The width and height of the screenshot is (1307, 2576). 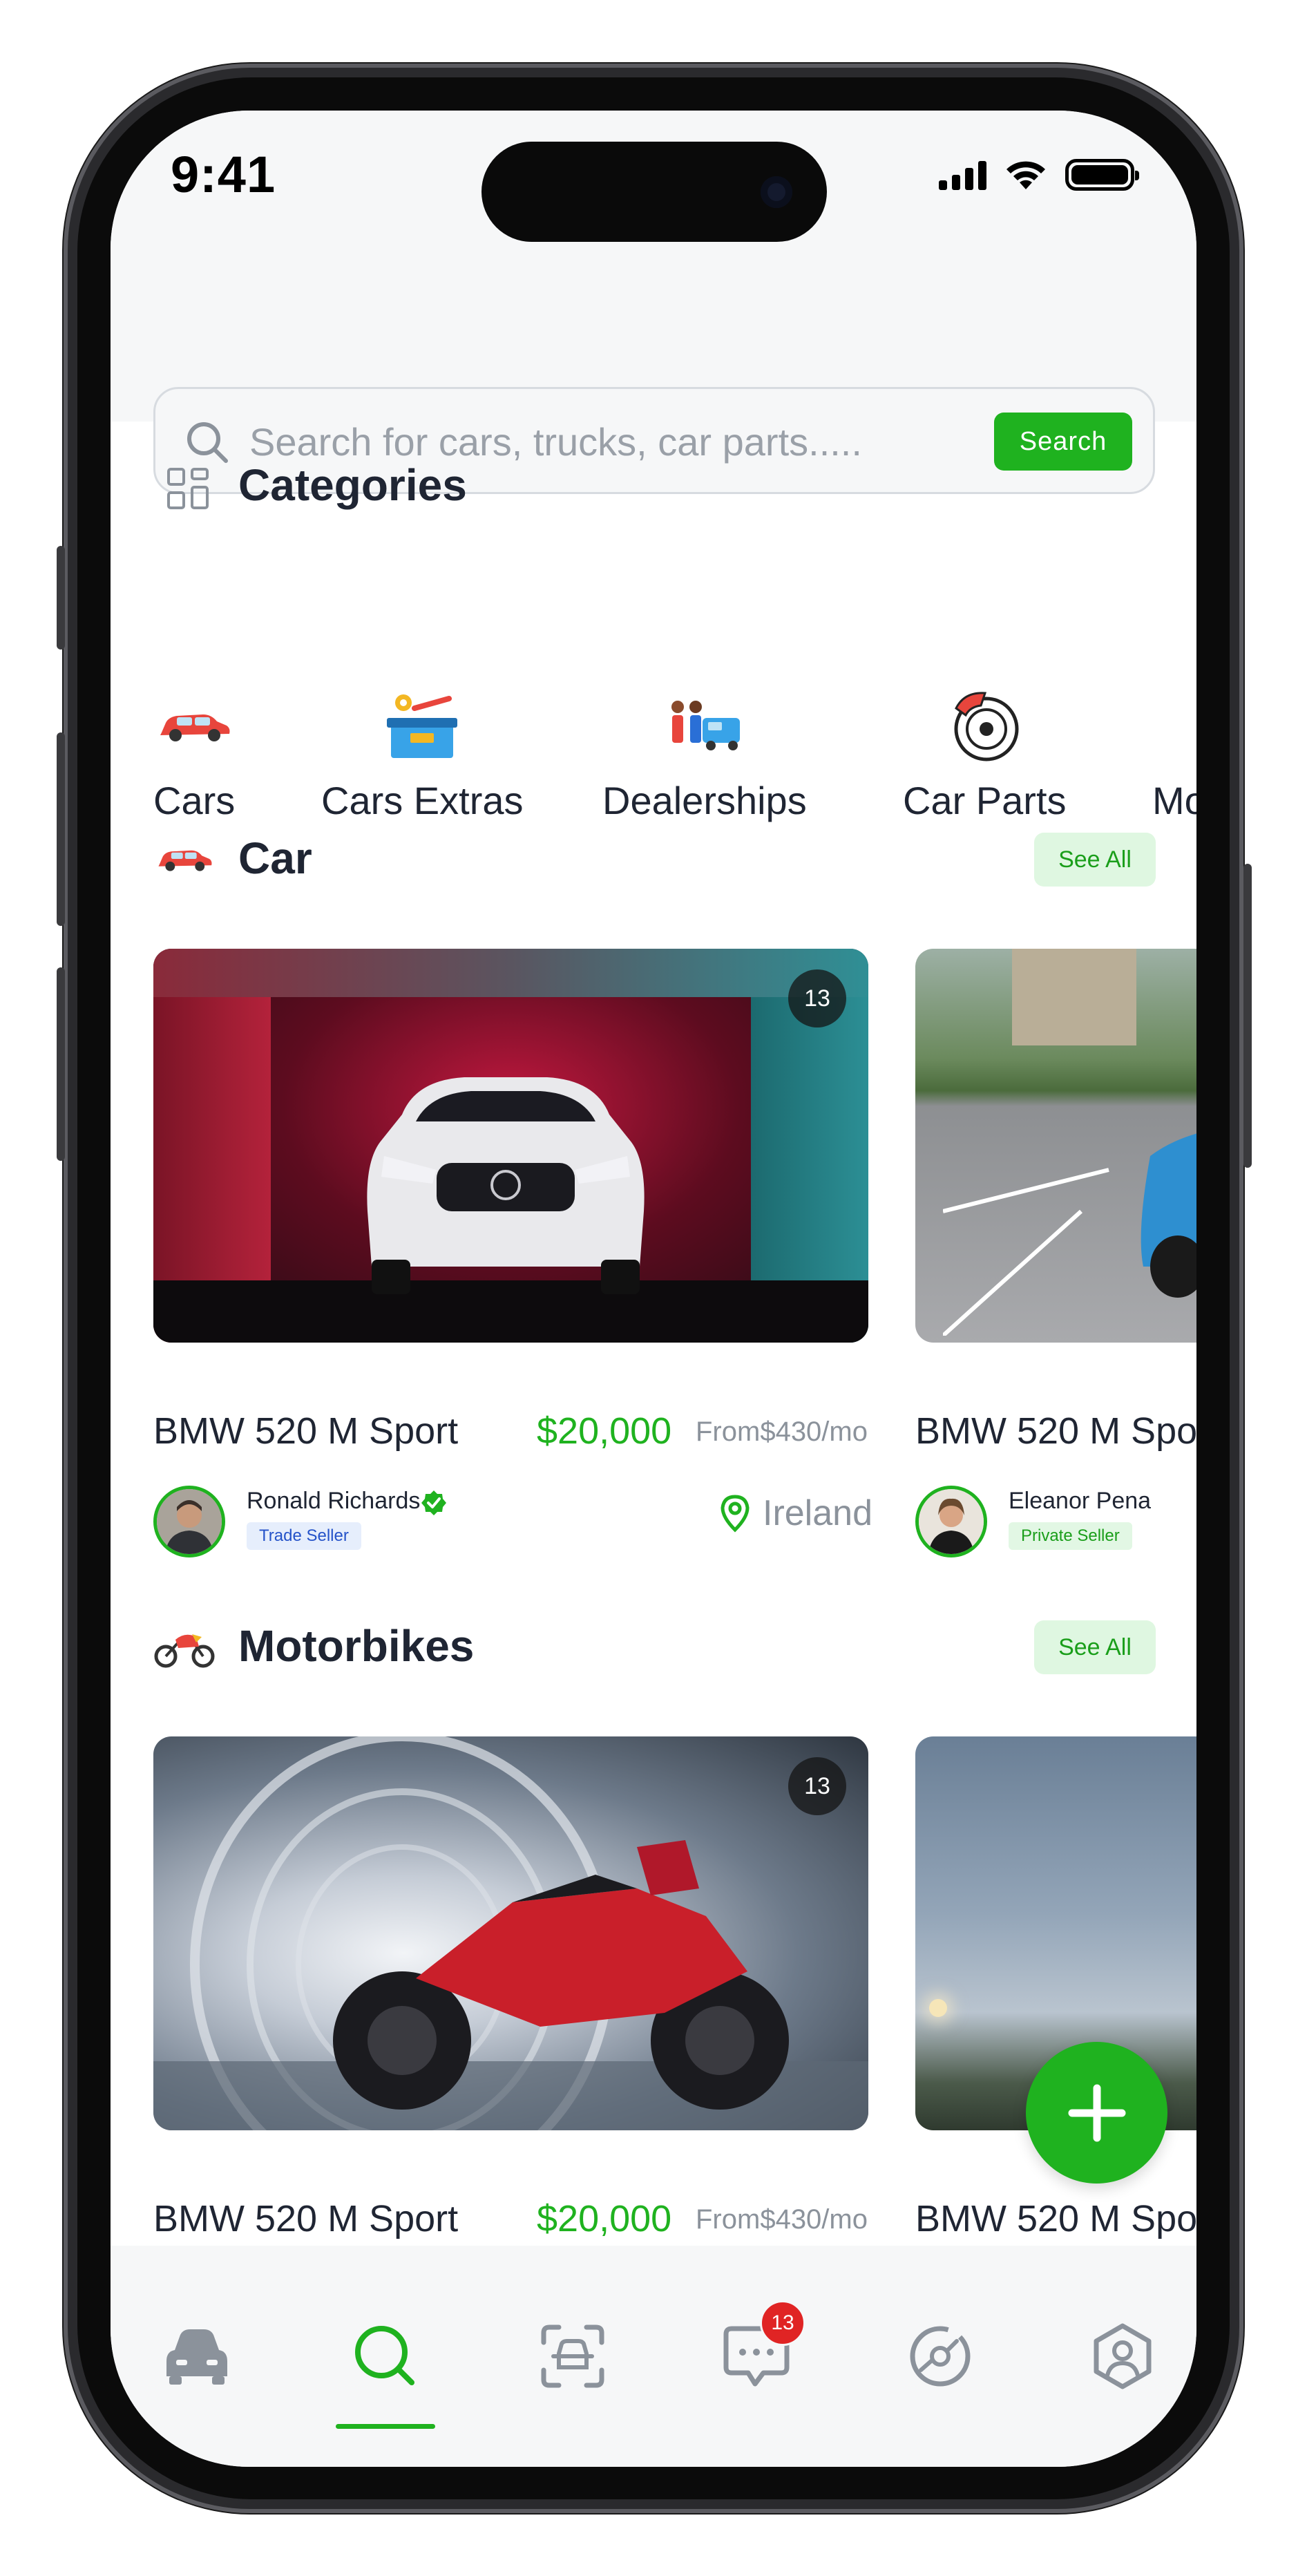 I want to click on steering-wheel-icon, so click(x=940, y=2356).